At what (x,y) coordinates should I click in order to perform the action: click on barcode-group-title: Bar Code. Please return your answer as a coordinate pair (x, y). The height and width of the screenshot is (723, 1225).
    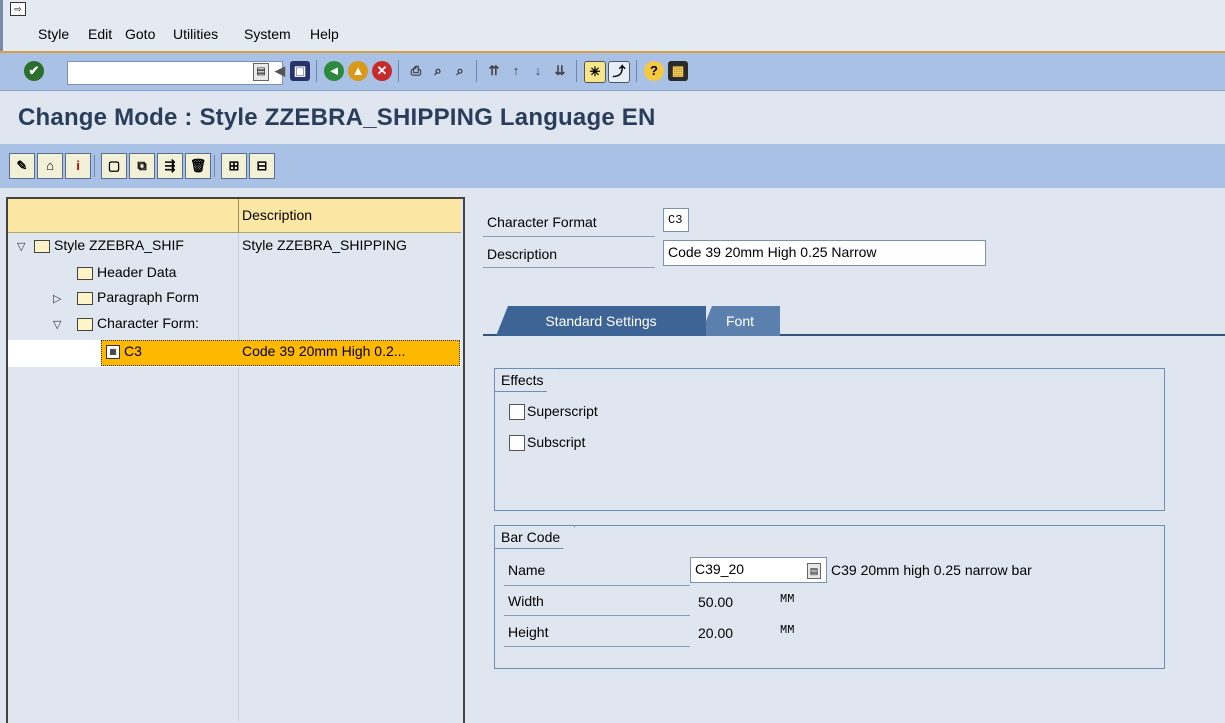
    Looking at the image, I should click on (535, 537).